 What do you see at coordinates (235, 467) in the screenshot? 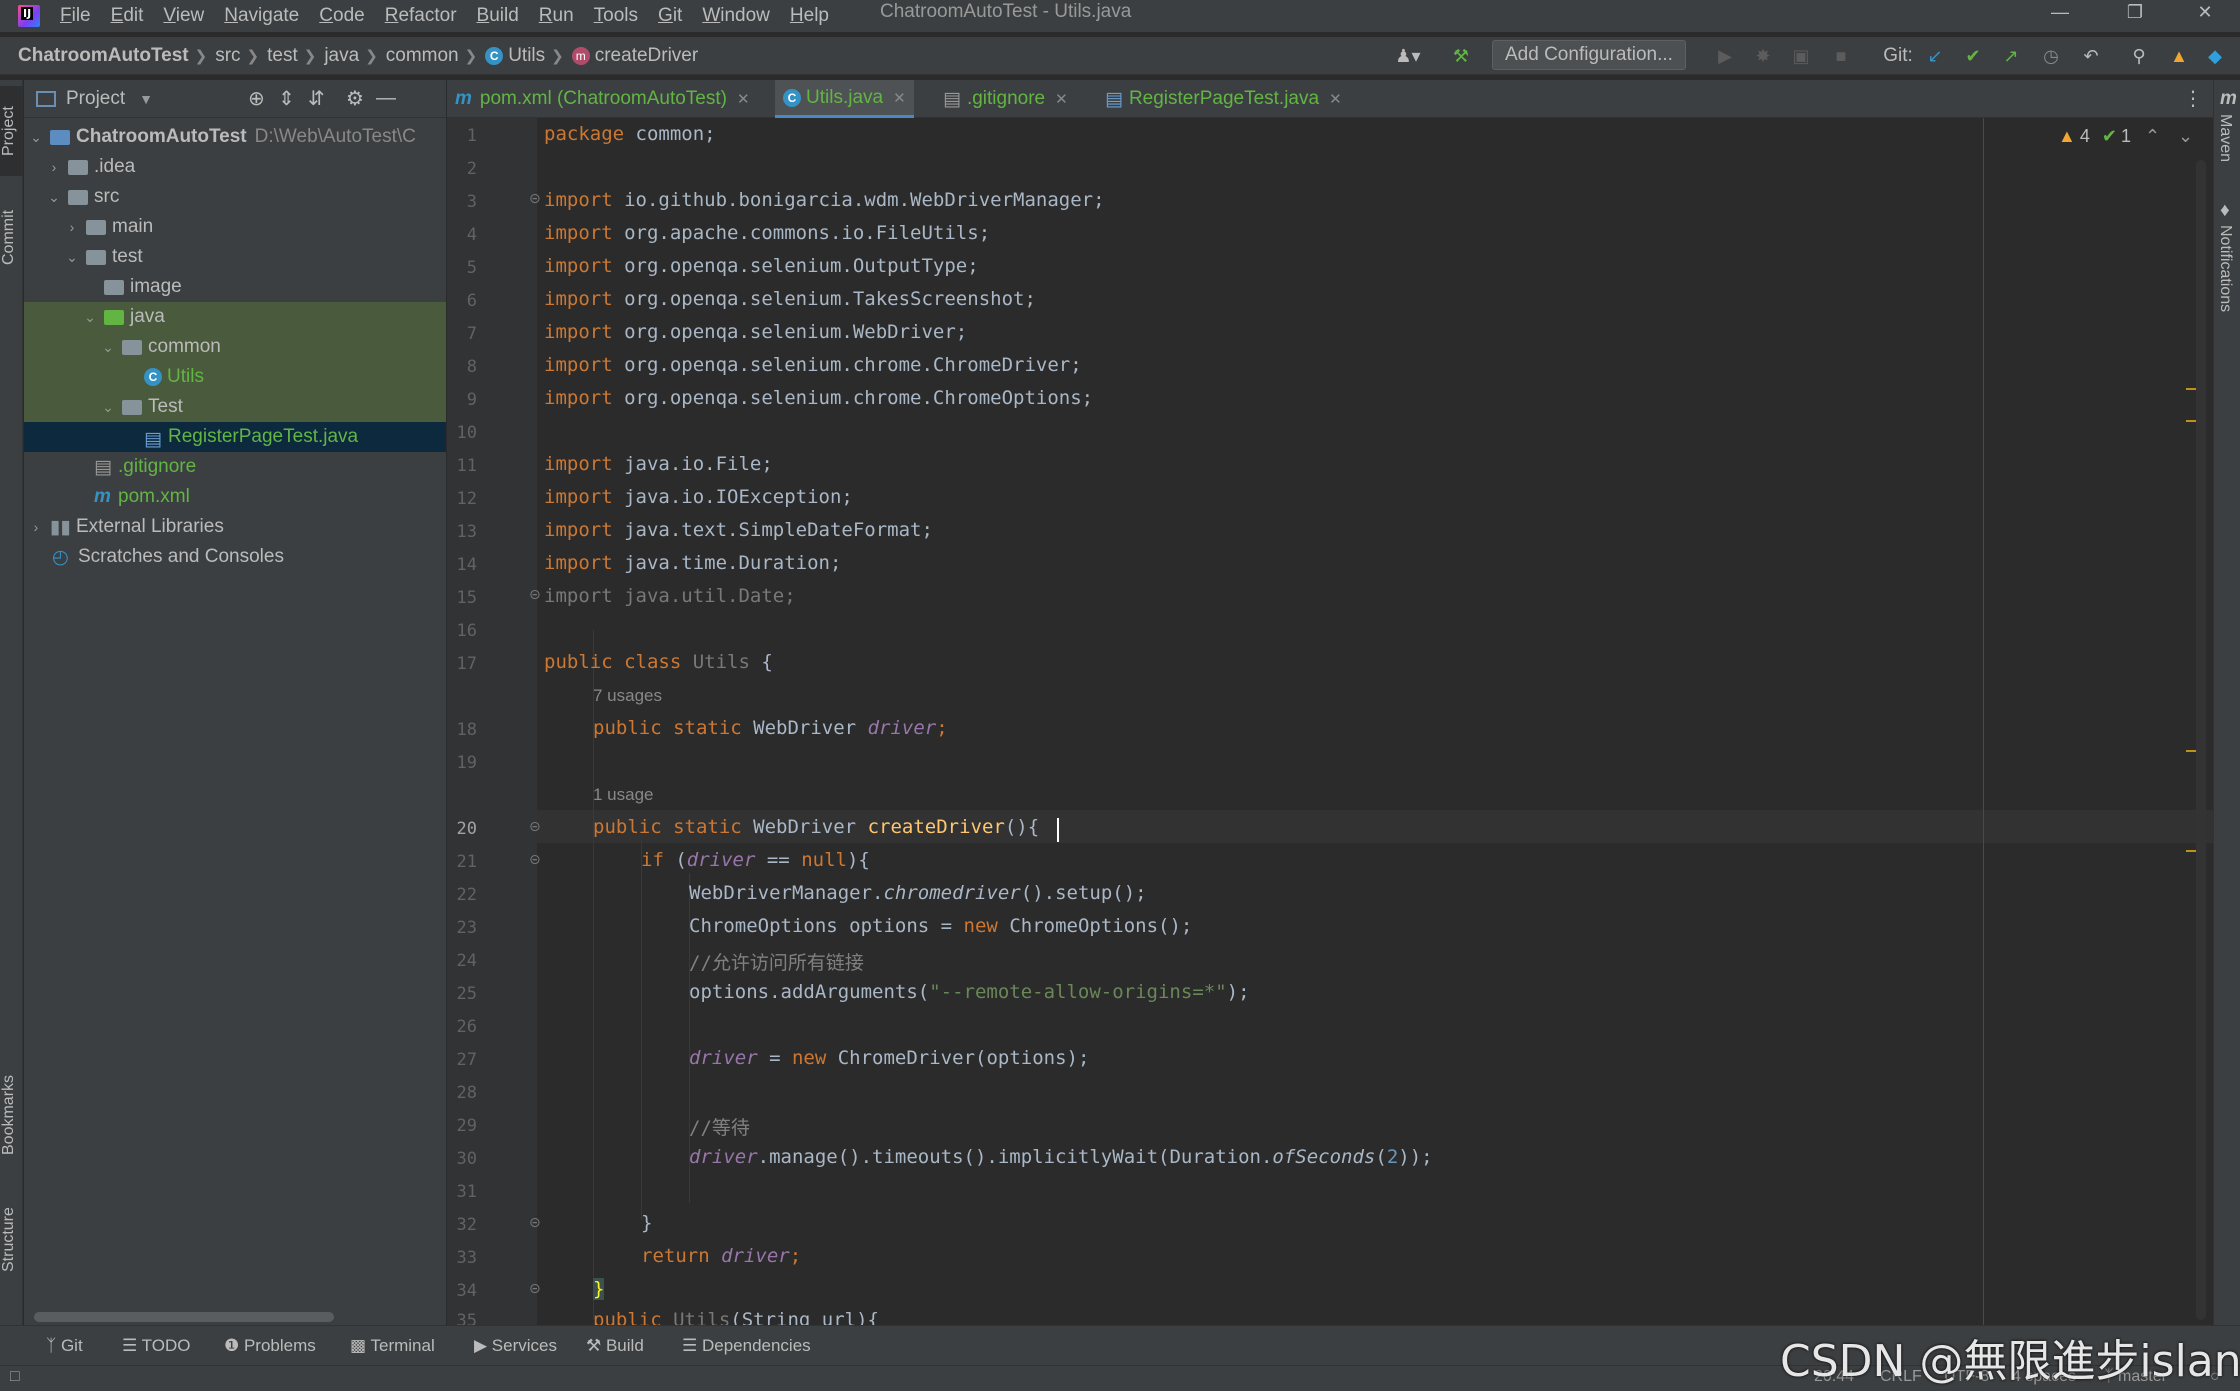
I see `tree-item-gitignore: ▤ .gitignore` at bounding box center [235, 467].